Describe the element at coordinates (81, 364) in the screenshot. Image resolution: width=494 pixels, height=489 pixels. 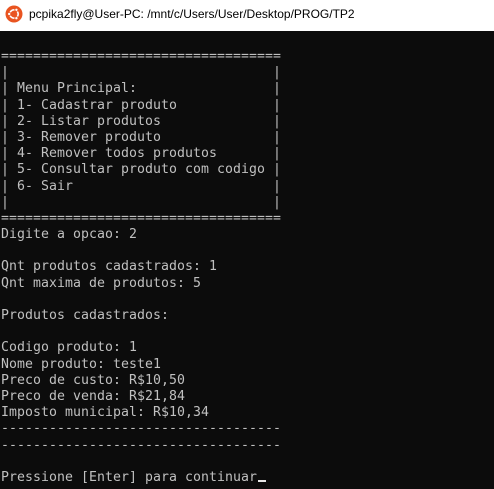
I see `terminal-line: Nome produto: teste1` at that location.